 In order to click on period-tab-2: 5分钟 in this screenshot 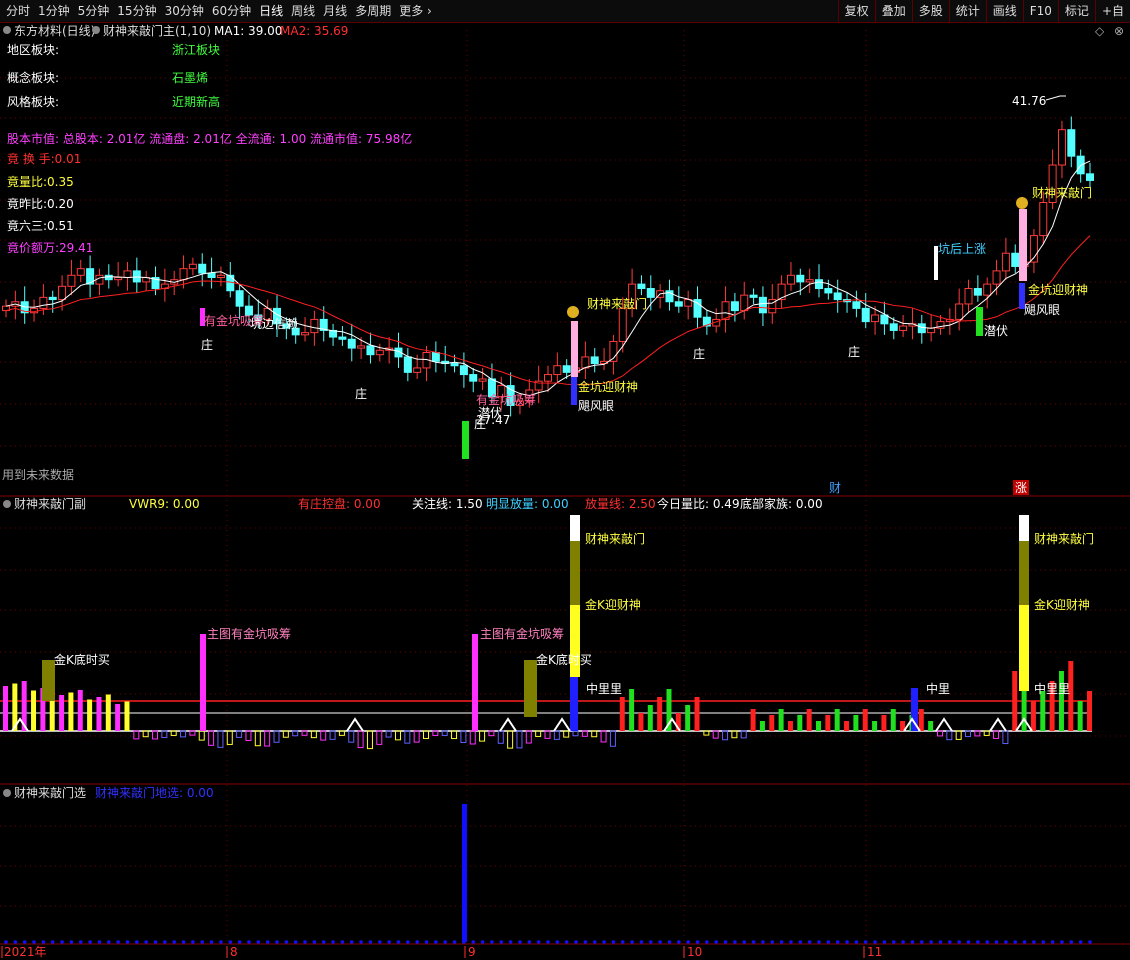, I will do `click(94, 11)`.